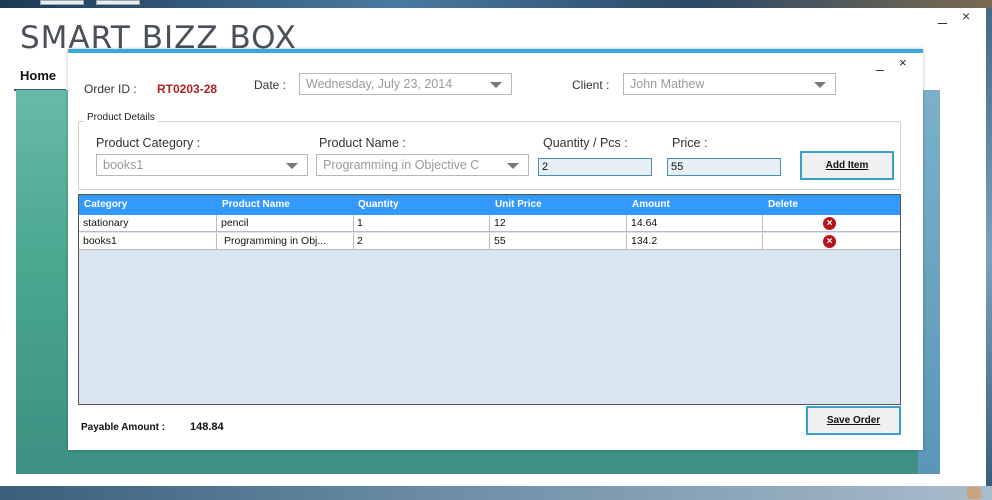  What do you see at coordinates (496, 493) in the screenshot?
I see `desktop-bottom-strip` at bounding box center [496, 493].